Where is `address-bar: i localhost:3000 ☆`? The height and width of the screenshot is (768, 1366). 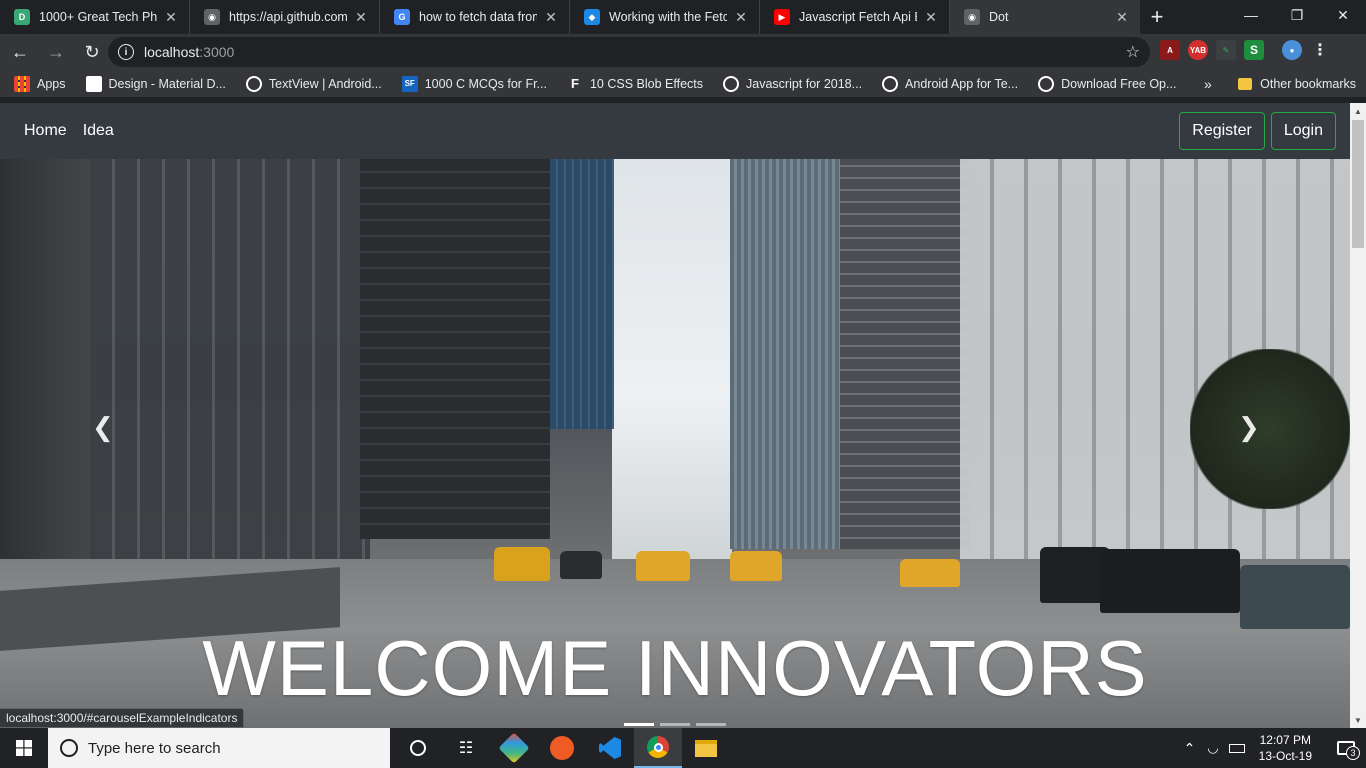 address-bar: i localhost:3000 ☆ is located at coordinates (629, 52).